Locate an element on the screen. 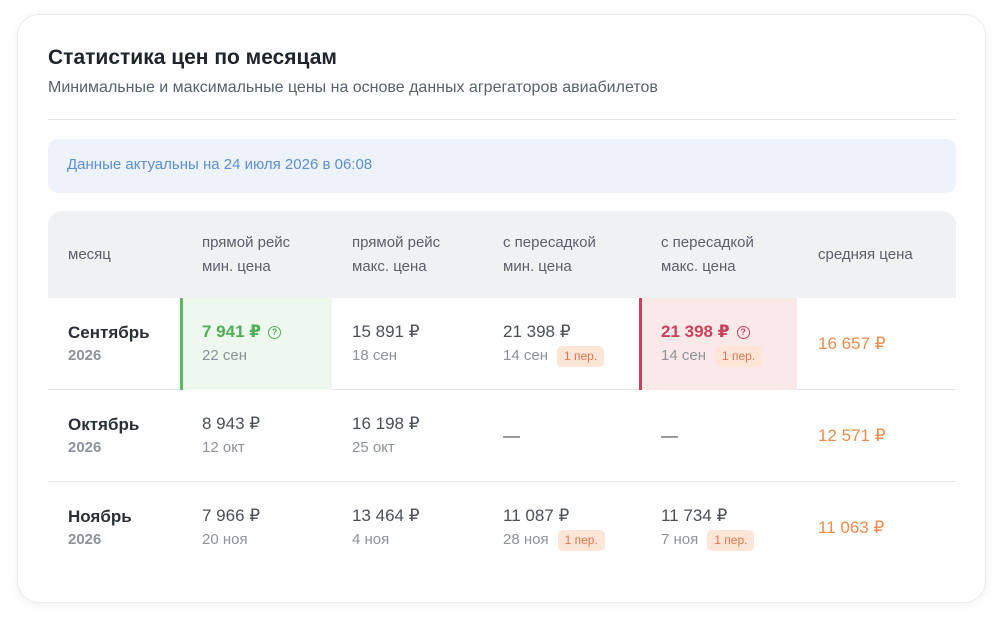 The image size is (1007, 621). price-value: 16 198 ₽ is located at coordinates (386, 423).